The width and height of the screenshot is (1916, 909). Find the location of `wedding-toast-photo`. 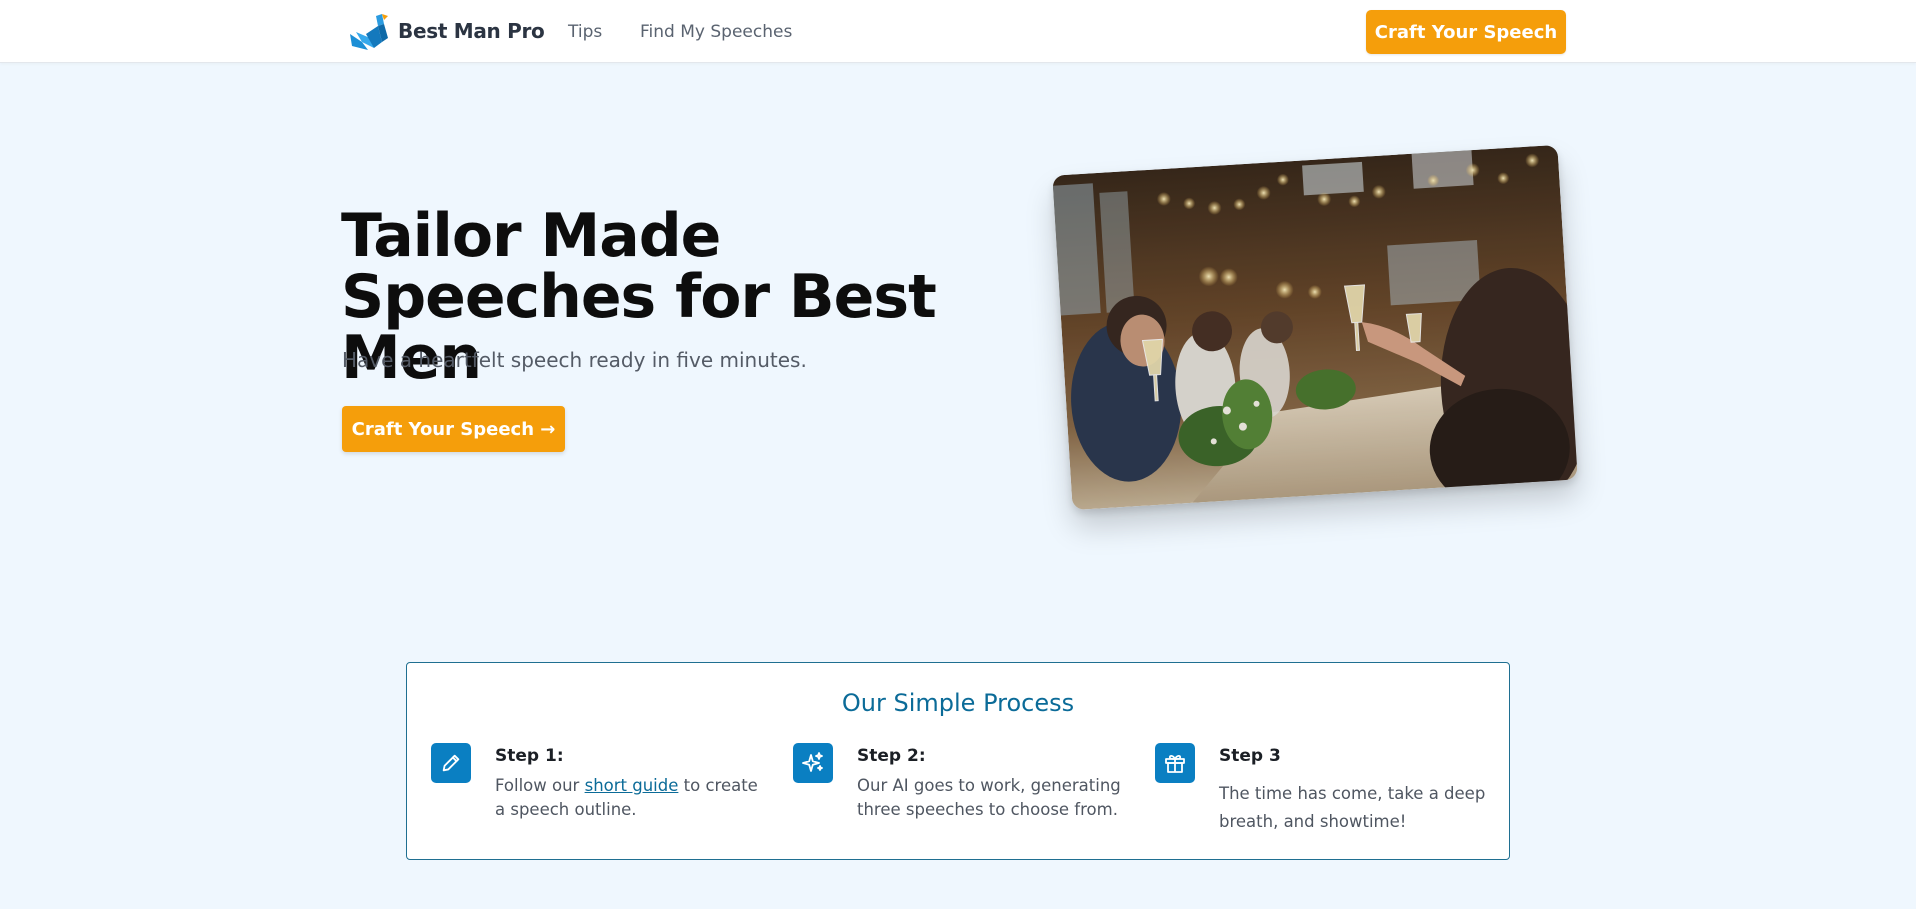

wedding-toast-photo is located at coordinates (1315, 327).